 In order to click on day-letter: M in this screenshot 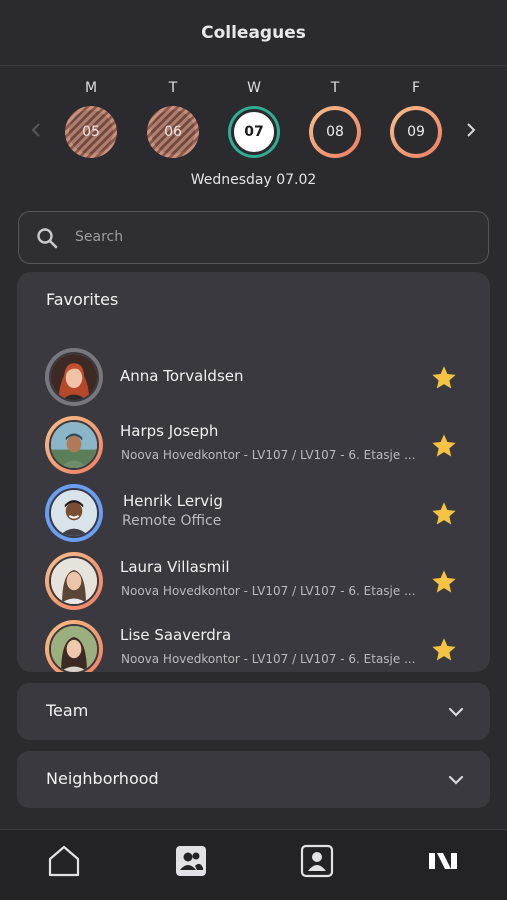, I will do `click(91, 88)`.